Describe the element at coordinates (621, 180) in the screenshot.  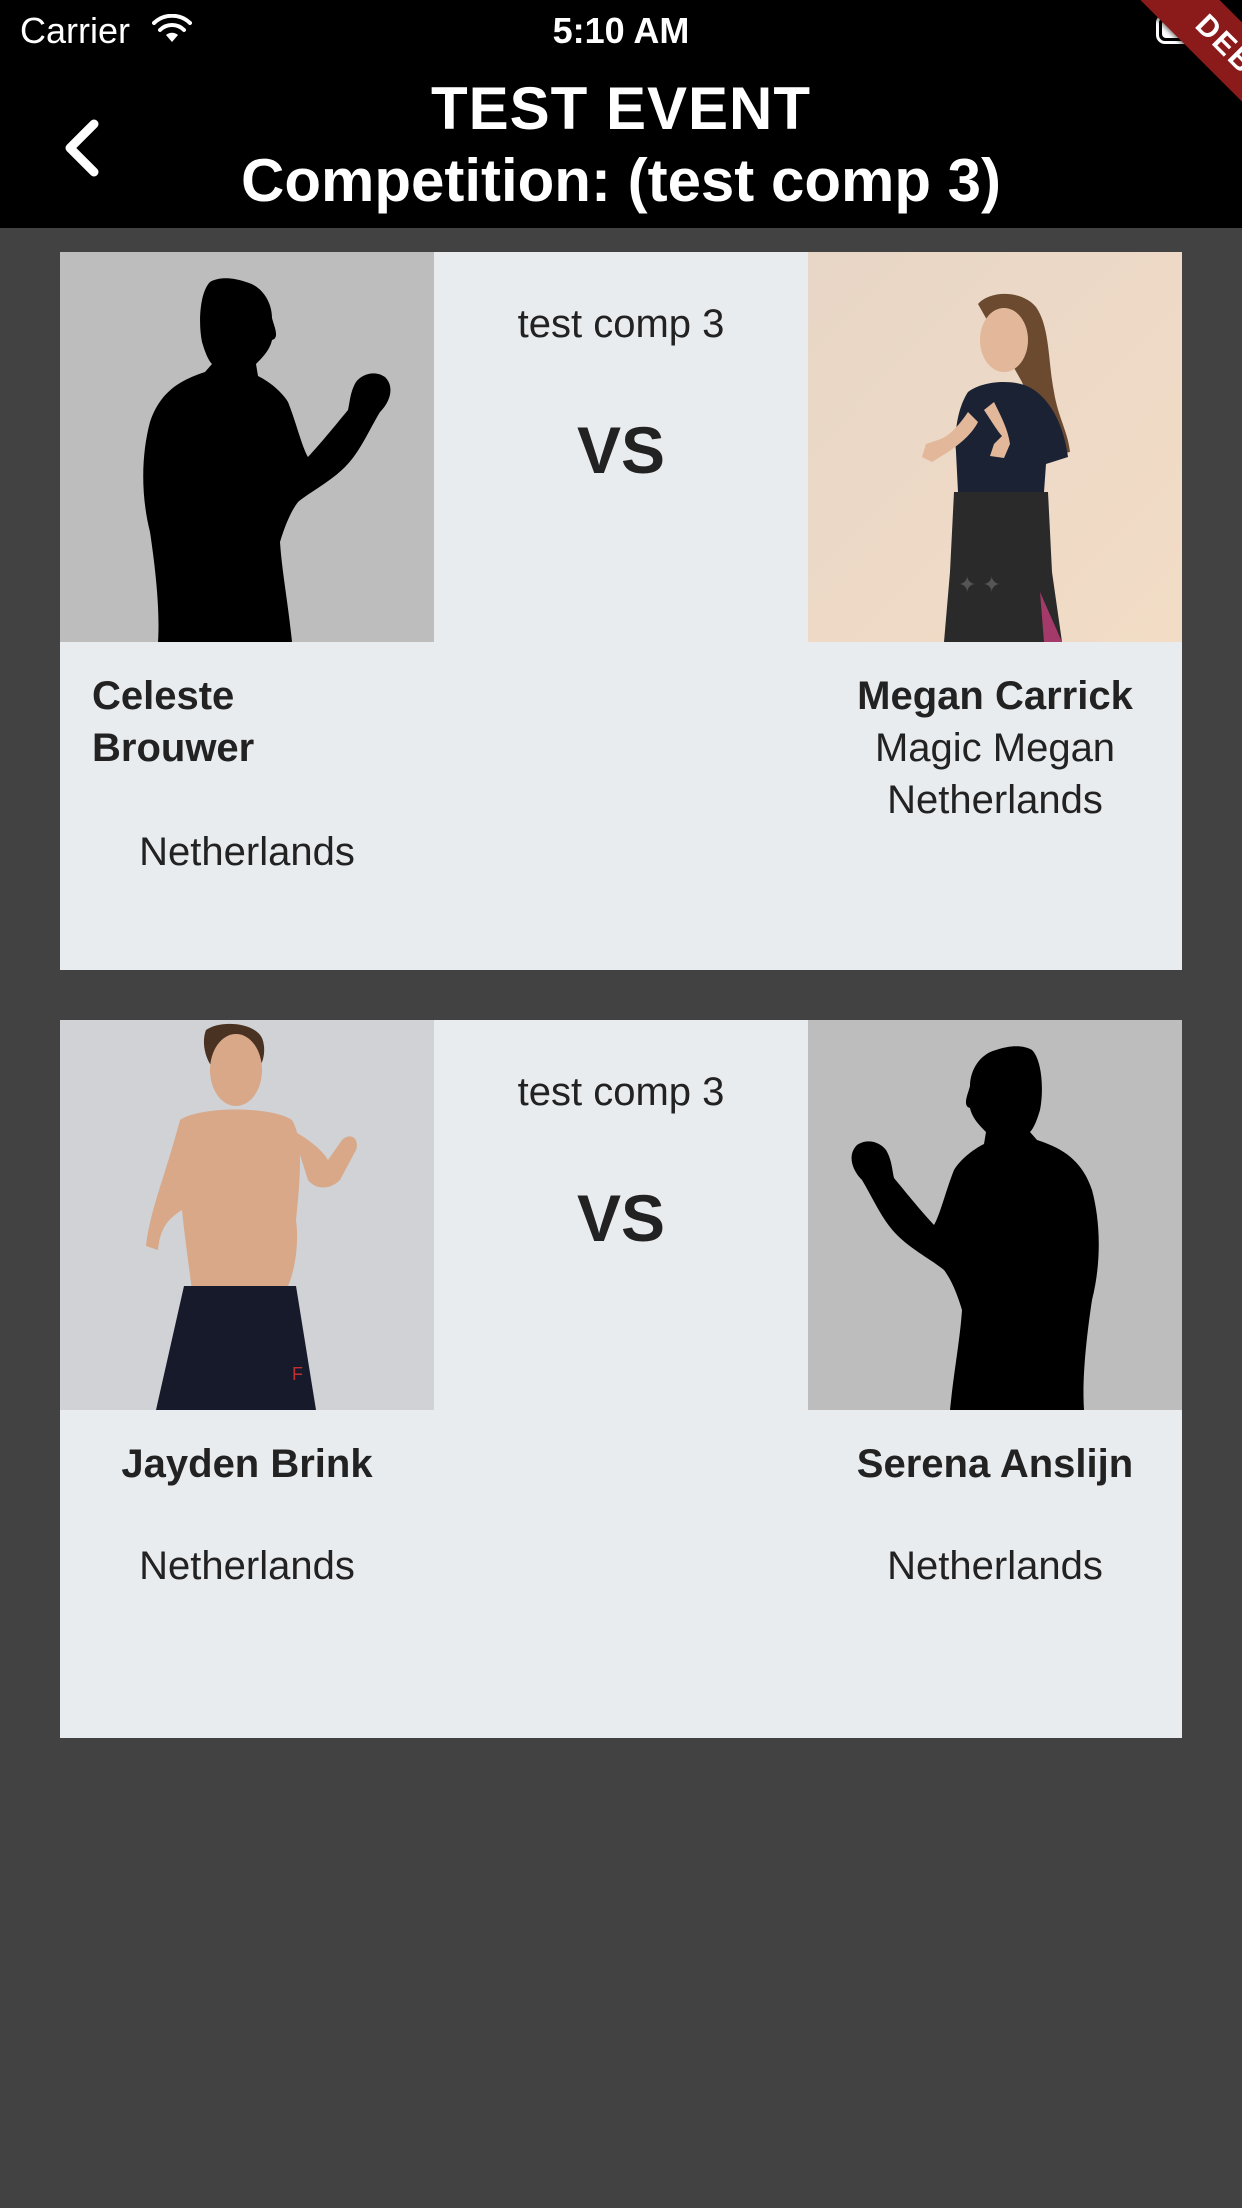
I see `competition-title: Competition: (test comp 3)` at that location.